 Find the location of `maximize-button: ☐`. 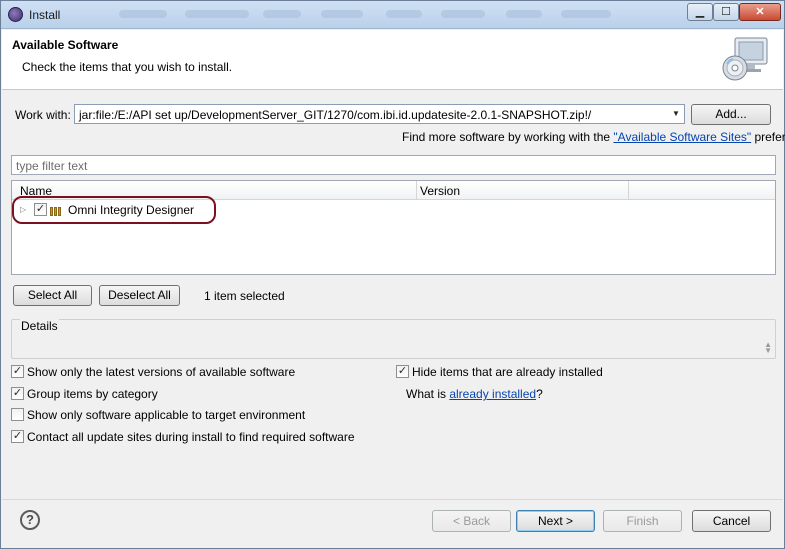

maximize-button: ☐ is located at coordinates (726, 12).